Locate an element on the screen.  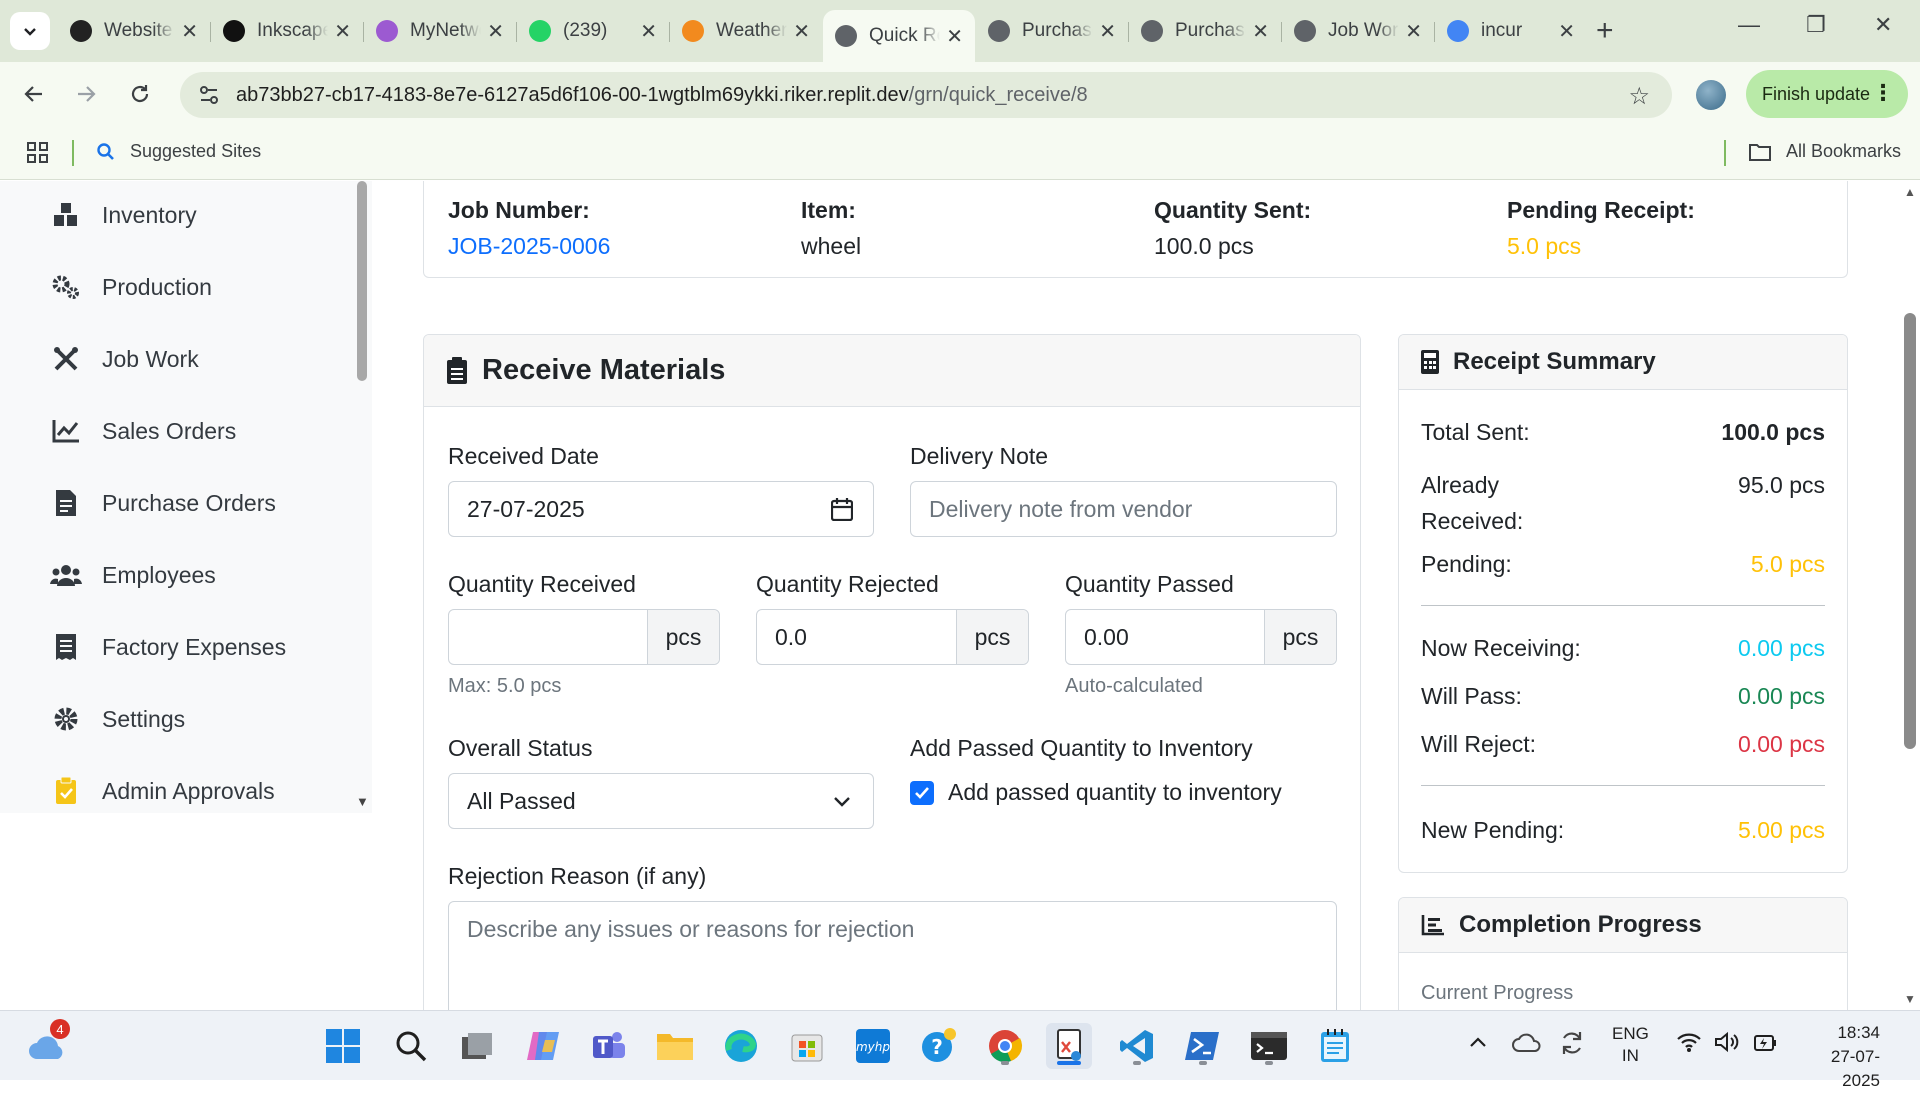
quantity-rejected-value: 0.0 is located at coordinates (791, 636).